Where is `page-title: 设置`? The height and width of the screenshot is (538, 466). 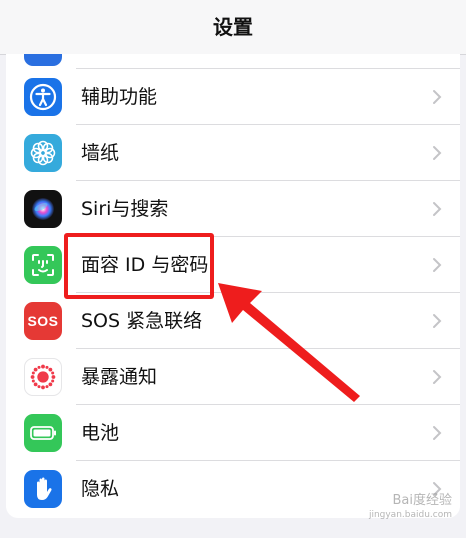
page-title: 设置 is located at coordinates (233, 26).